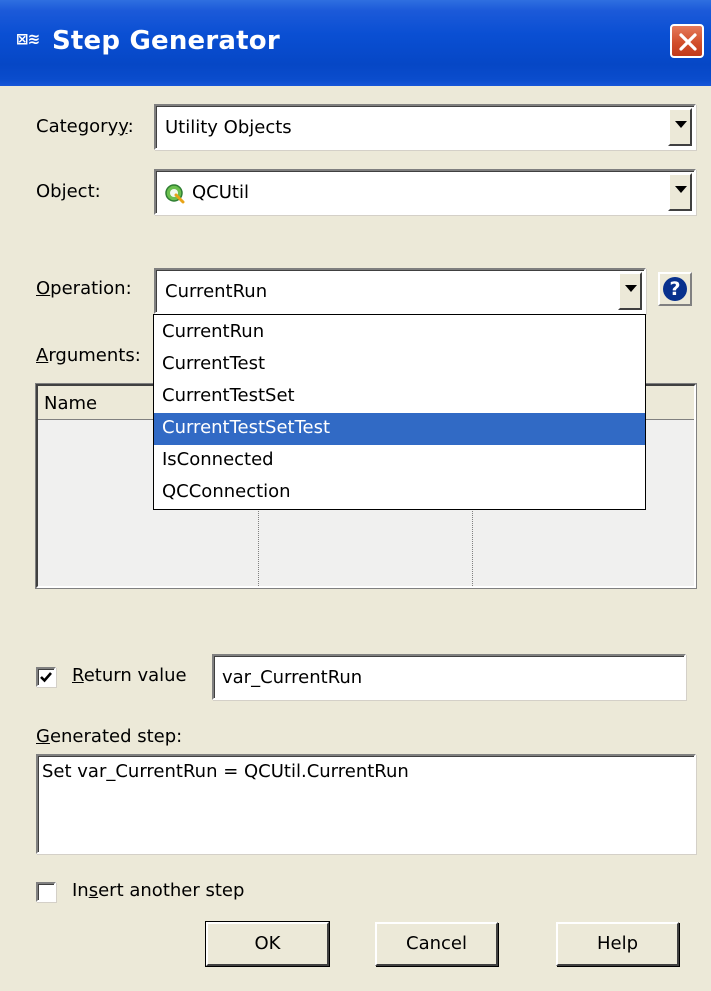  I want to click on dropdown-option: CurrentRun, so click(399, 333).